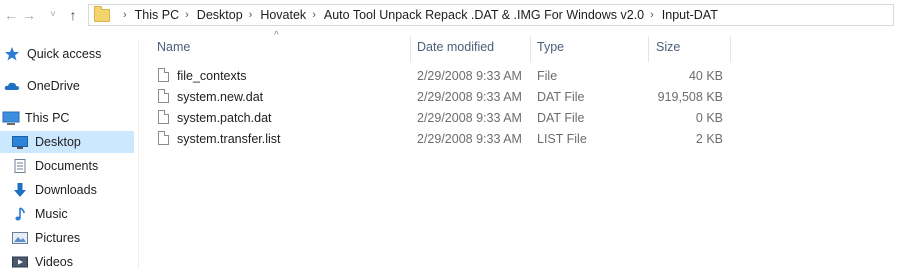  Describe the element at coordinates (12, 86) in the screenshot. I see `cloud-icon` at that location.